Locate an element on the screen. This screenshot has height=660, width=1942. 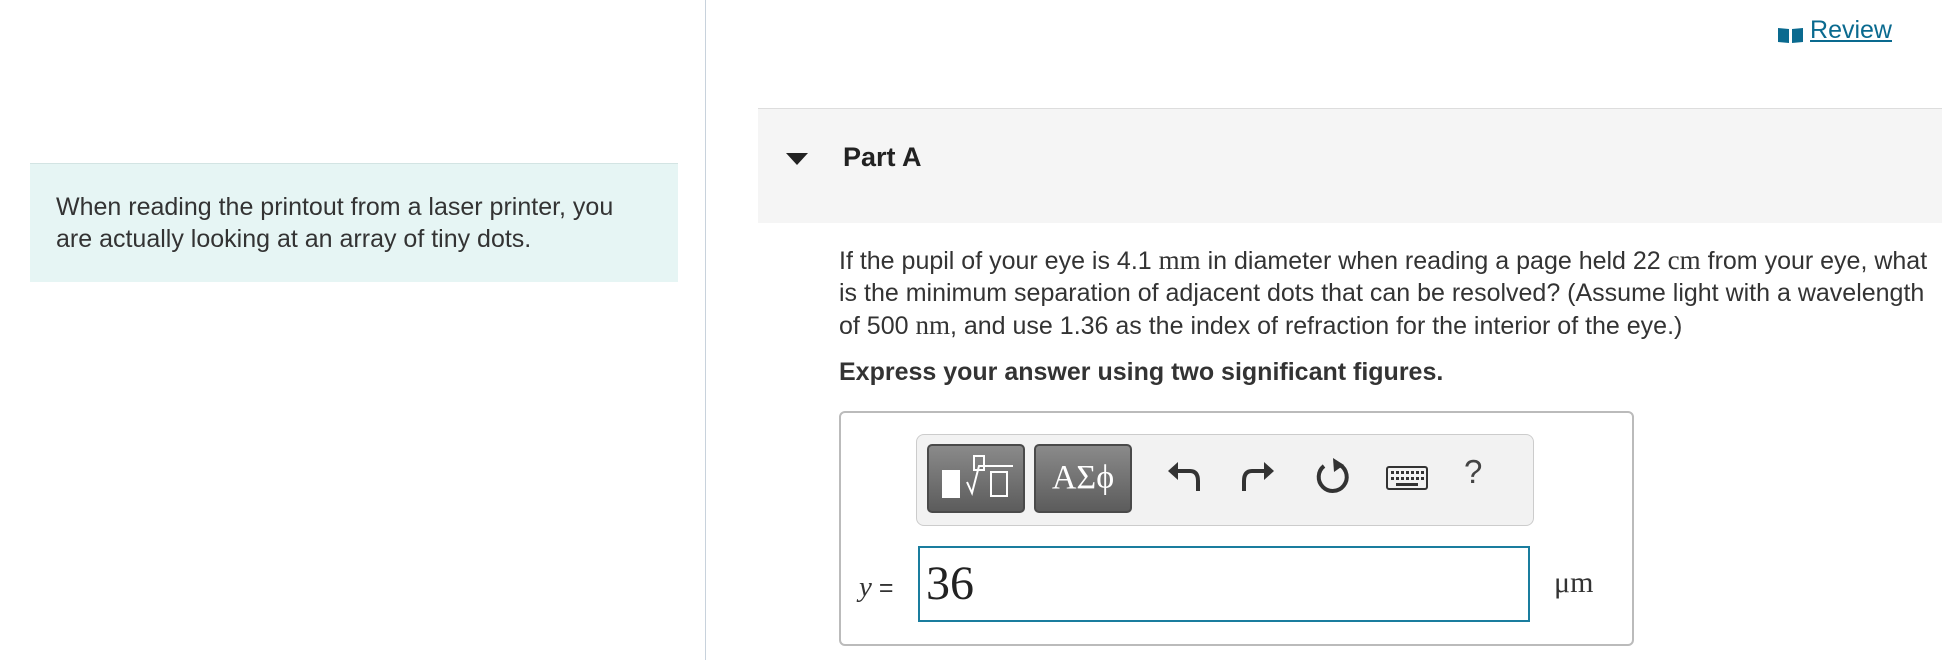
unit-nm: nm is located at coordinates (932, 325).